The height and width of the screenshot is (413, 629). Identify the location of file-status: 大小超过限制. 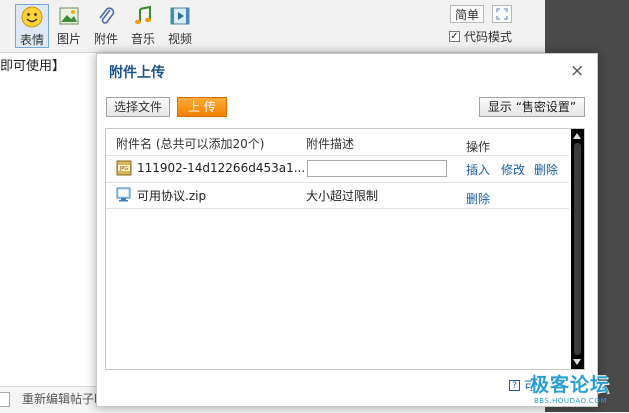
(342, 196).